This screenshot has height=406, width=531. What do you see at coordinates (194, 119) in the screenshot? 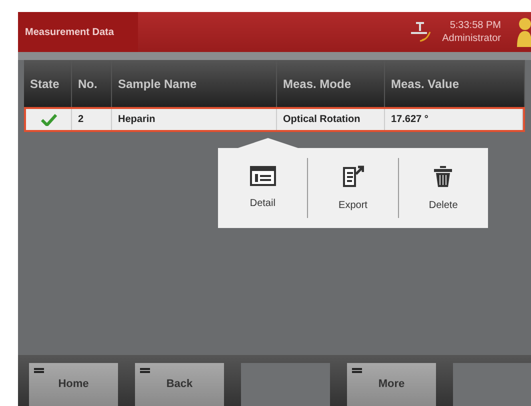
I see `table-cell: Heparin` at bounding box center [194, 119].